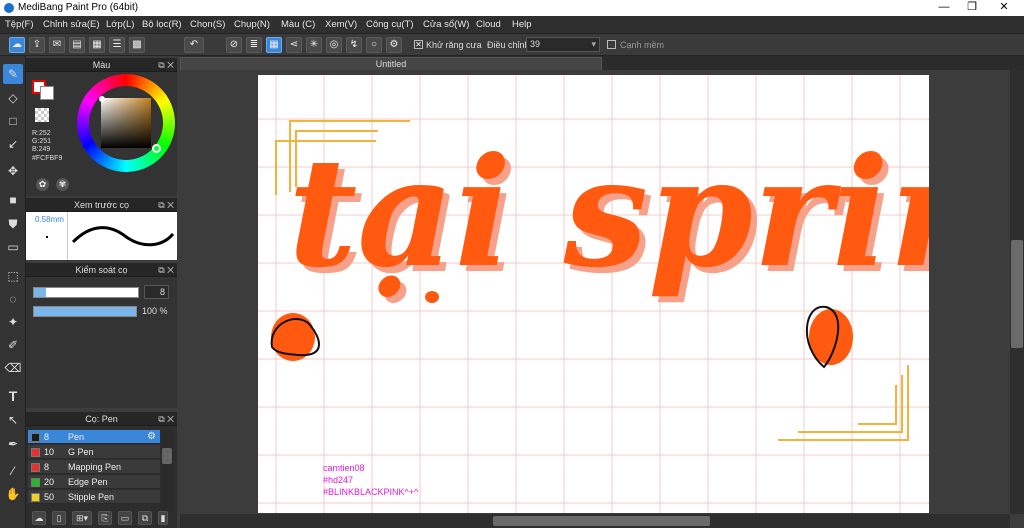 This screenshot has height=528, width=1024. Describe the element at coordinates (488, 24) in the screenshot. I see `menu-cloud: Cloud` at that location.